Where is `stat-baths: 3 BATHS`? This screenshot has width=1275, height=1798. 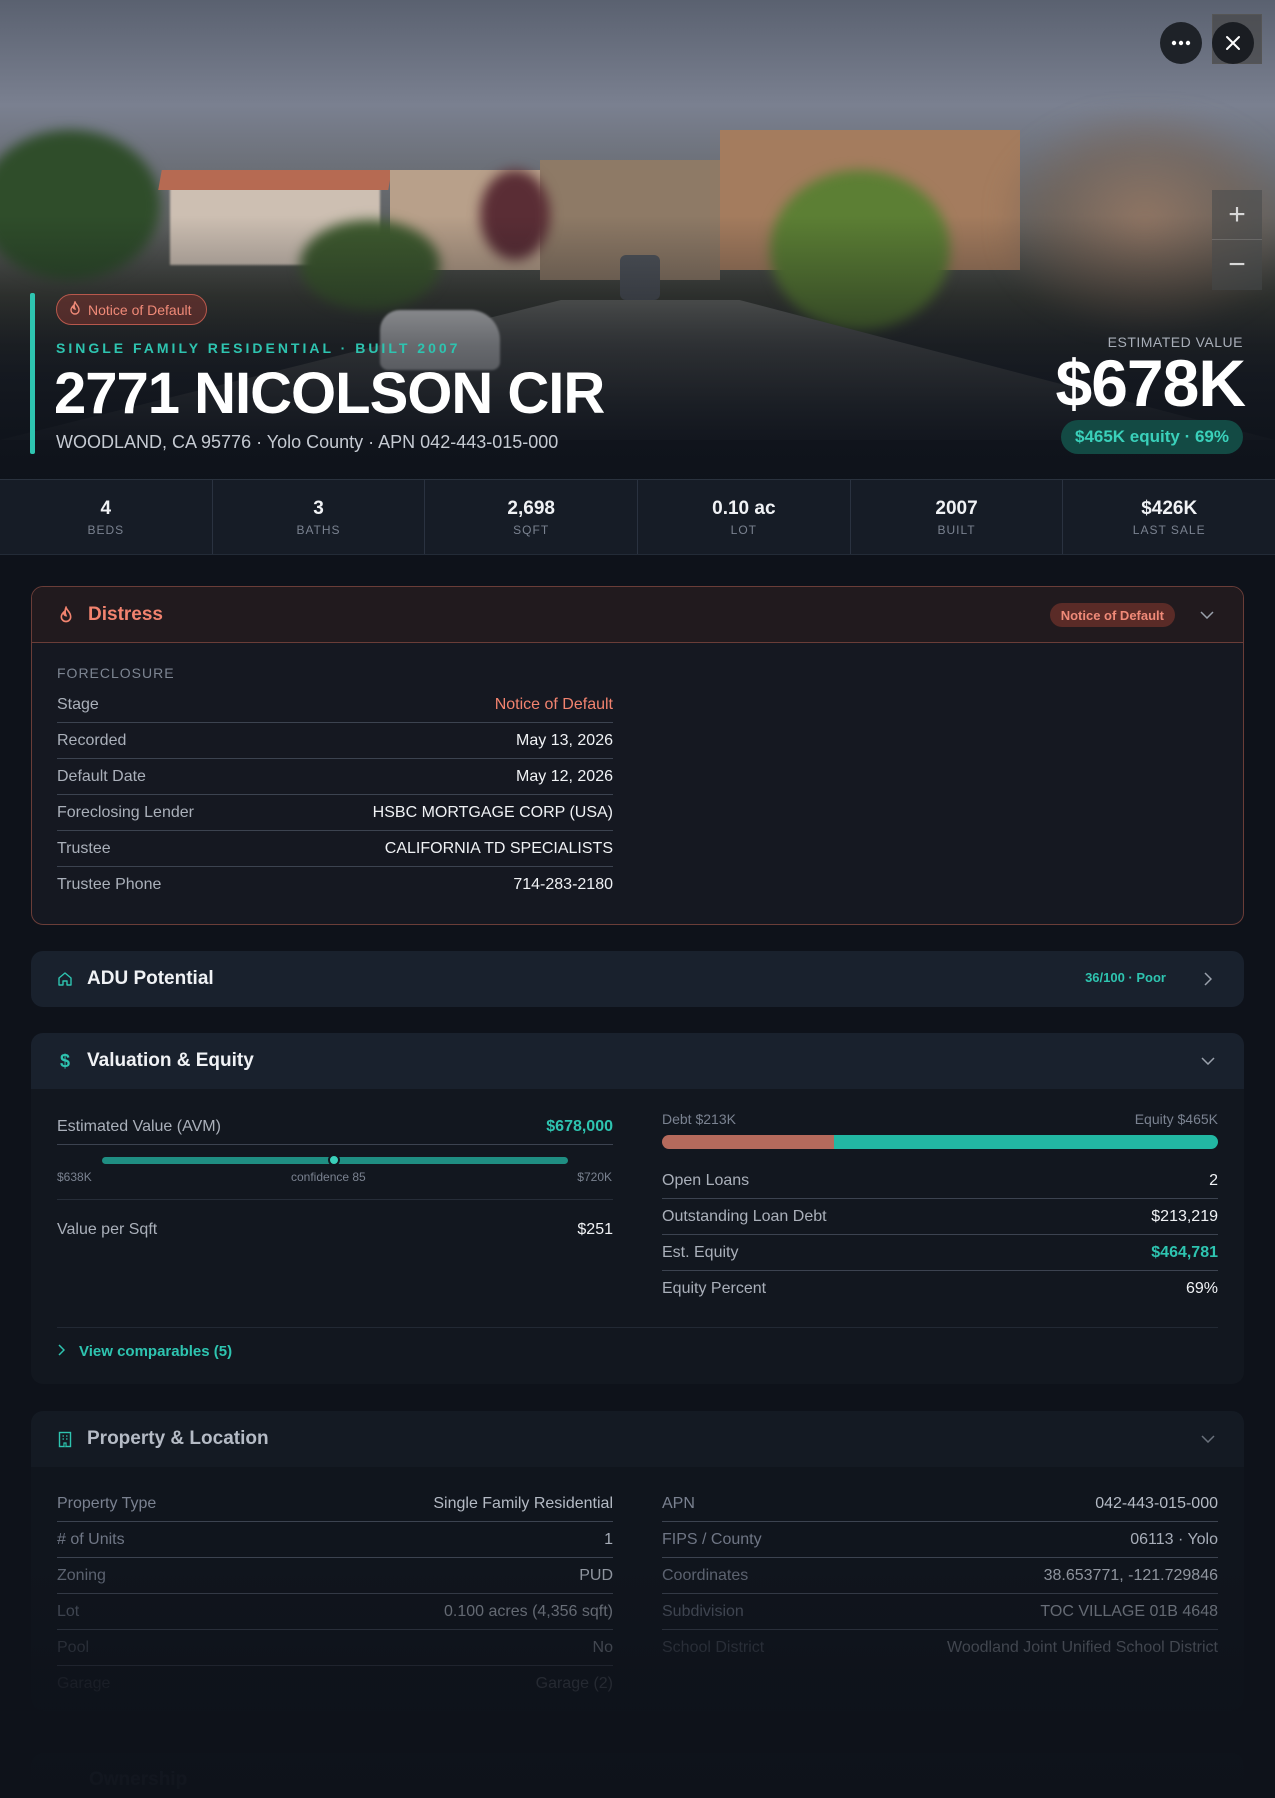
stat-baths: 3 BATHS is located at coordinates (319, 517).